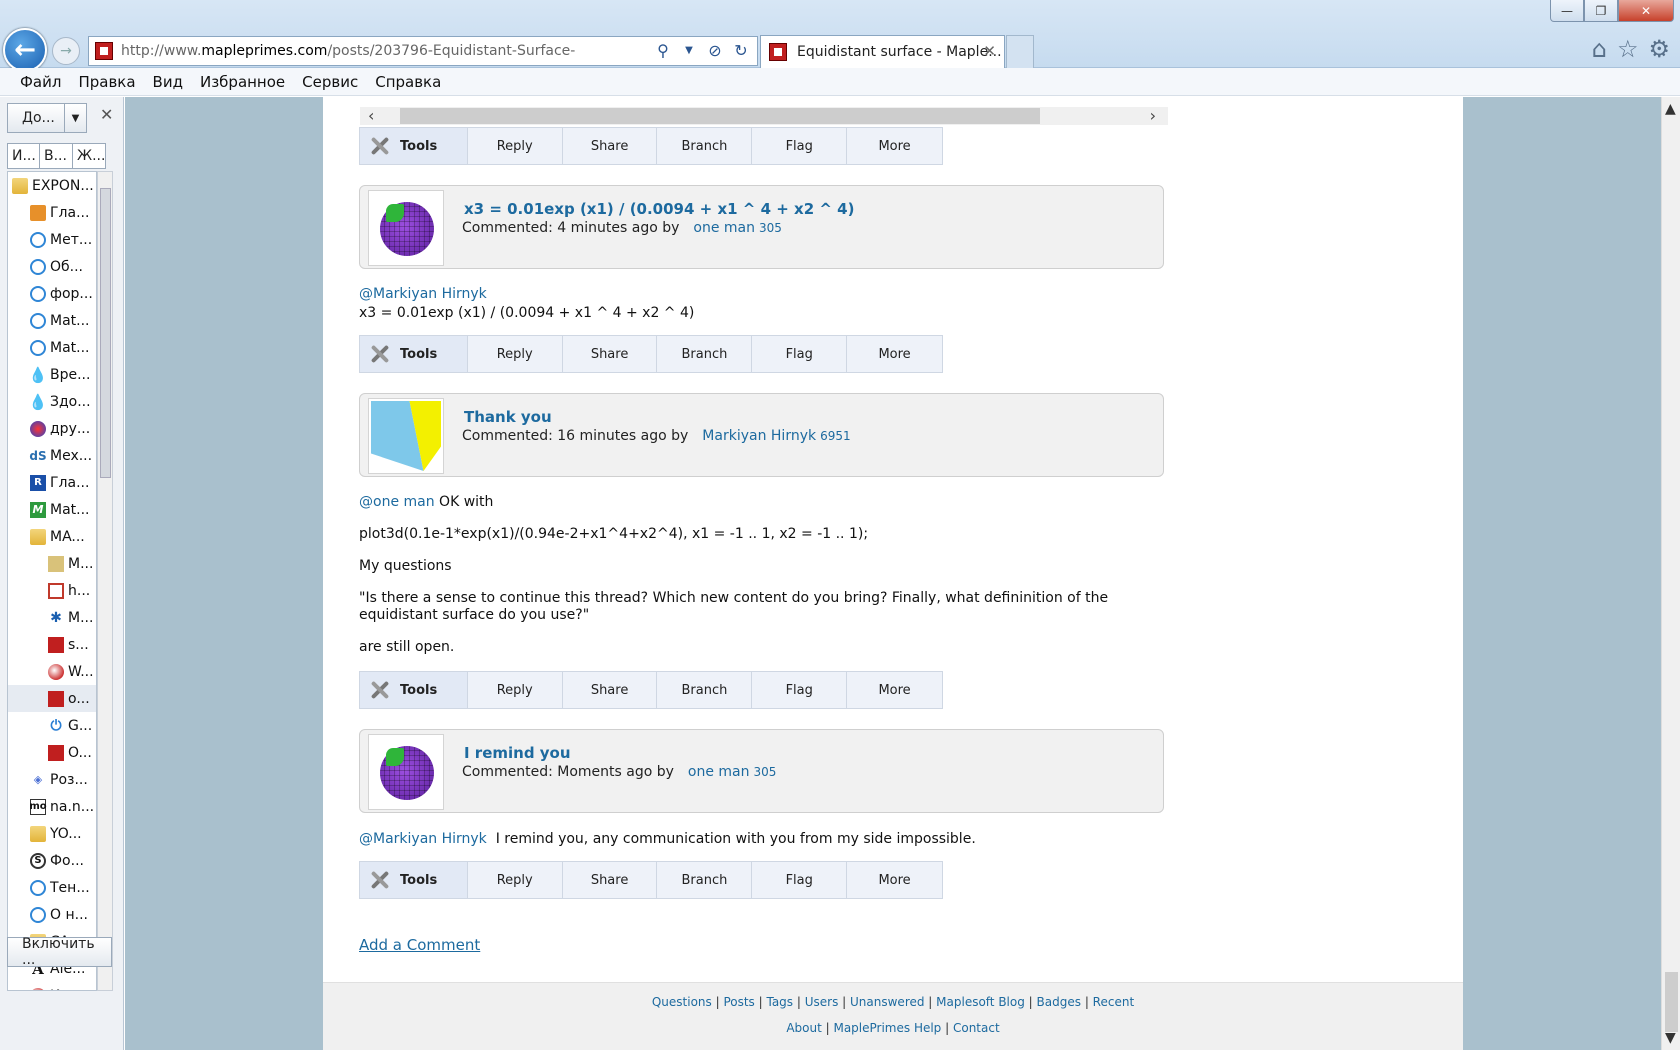  Describe the element at coordinates (980, 1002) in the screenshot. I see `footer-link: Maplesoft Blog` at that location.